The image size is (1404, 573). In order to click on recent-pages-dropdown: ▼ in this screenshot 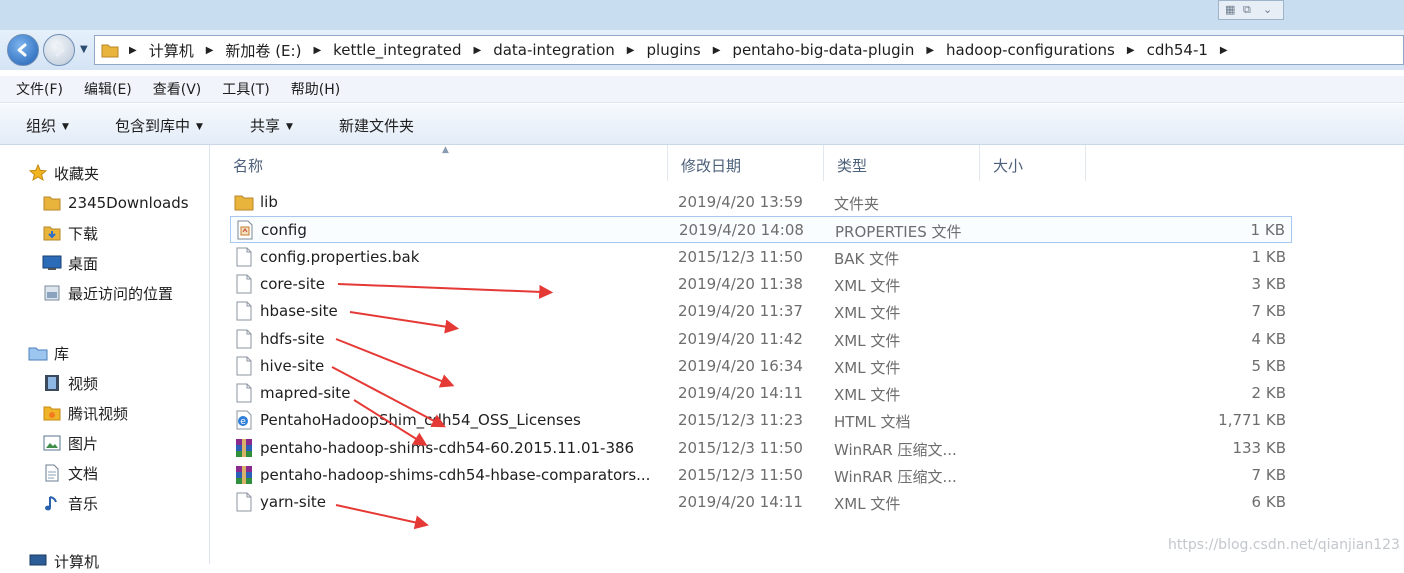, I will do `click(84, 49)`.